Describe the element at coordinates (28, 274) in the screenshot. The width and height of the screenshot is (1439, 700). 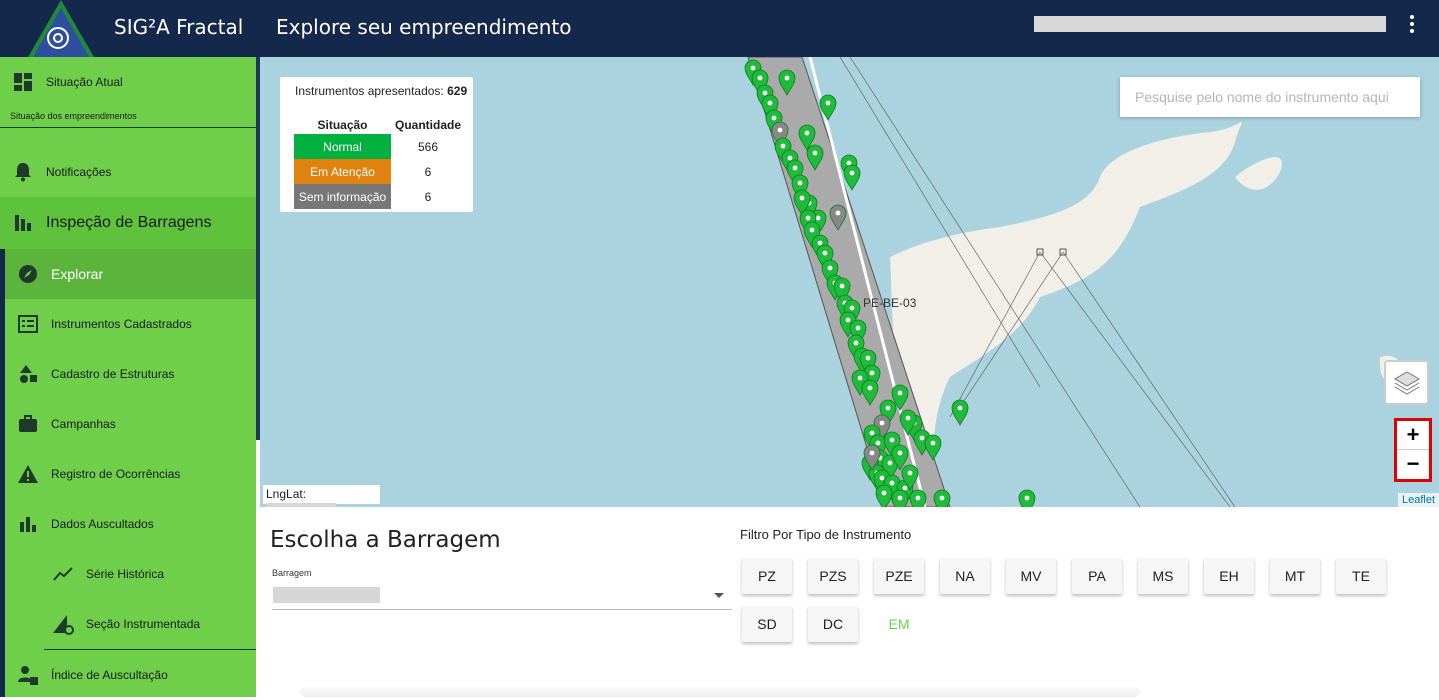
I see `compass-icon` at that location.